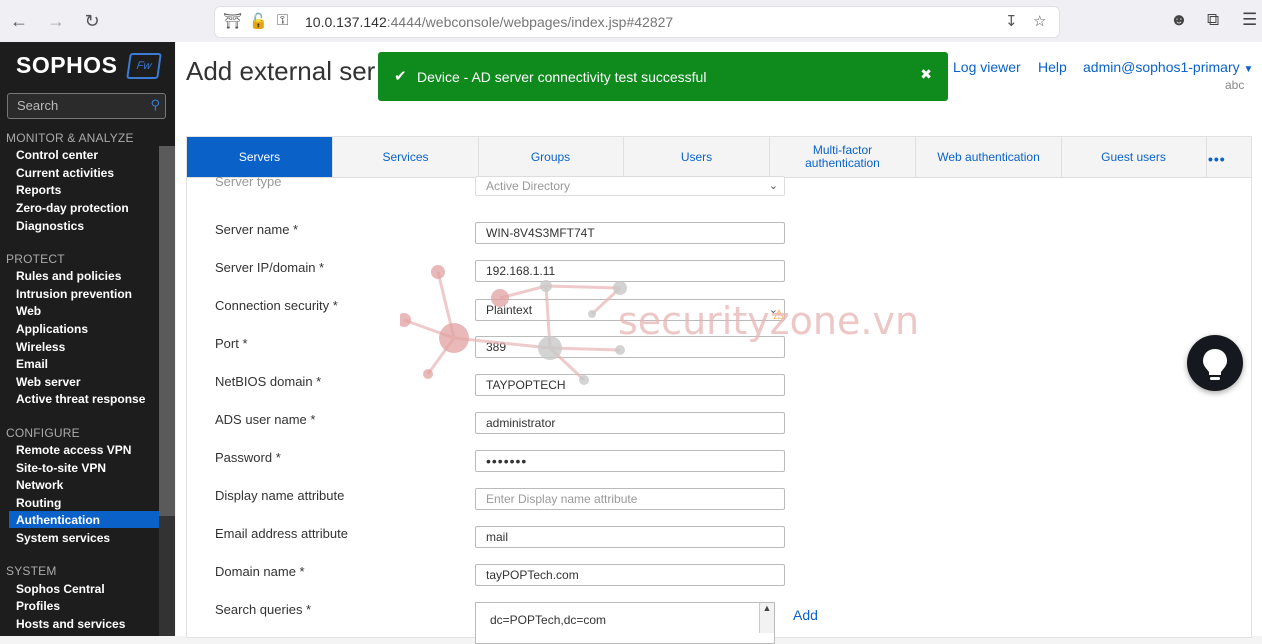  Describe the element at coordinates (926, 74) in the screenshot. I see `close-icon: ✖` at that location.